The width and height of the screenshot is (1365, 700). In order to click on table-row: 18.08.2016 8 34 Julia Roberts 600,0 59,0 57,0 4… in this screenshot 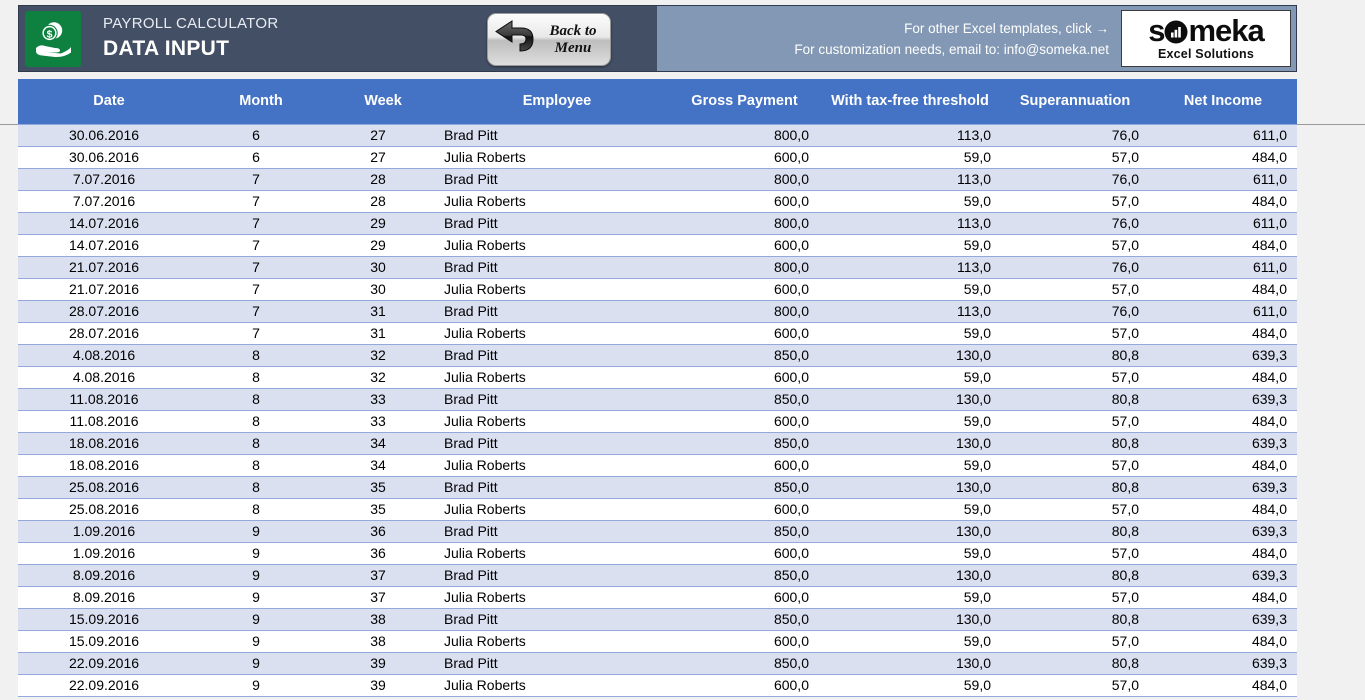, I will do `click(657, 465)`.